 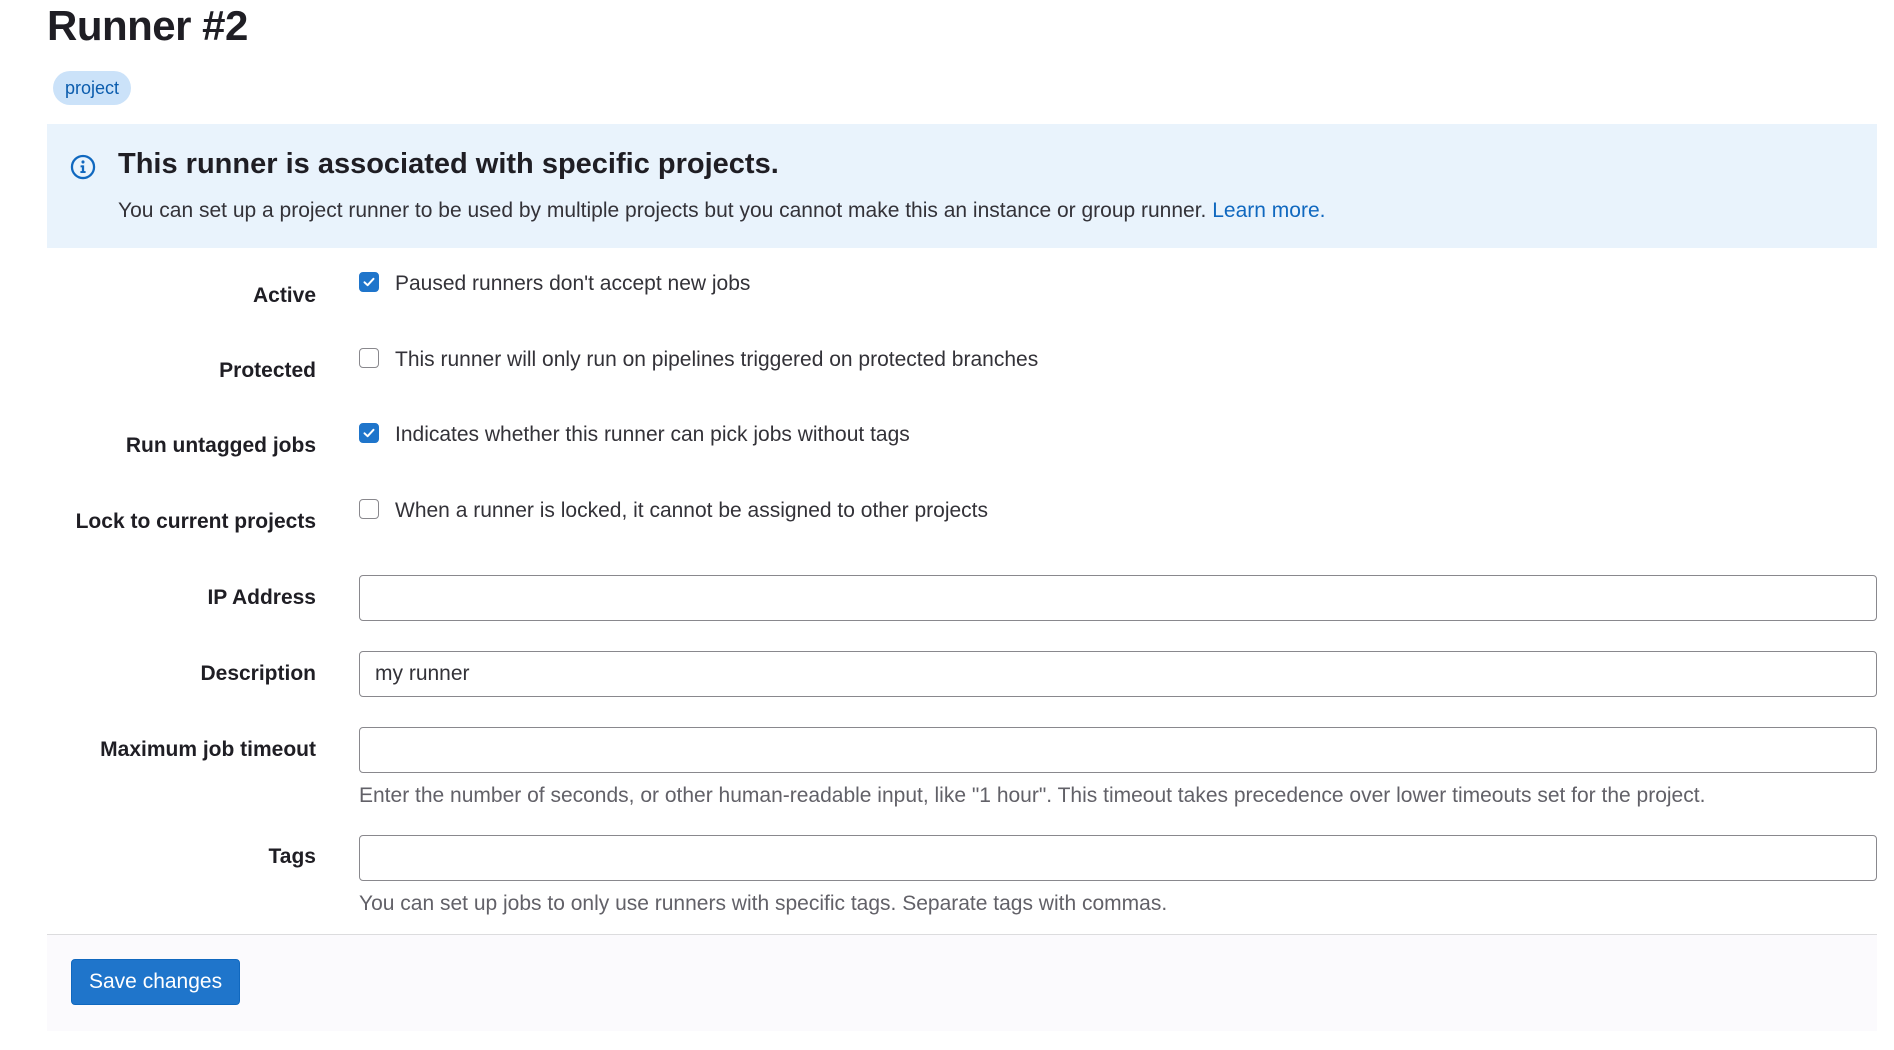 I want to click on save-changes-button: Save changes, so click(x=156, y=982).